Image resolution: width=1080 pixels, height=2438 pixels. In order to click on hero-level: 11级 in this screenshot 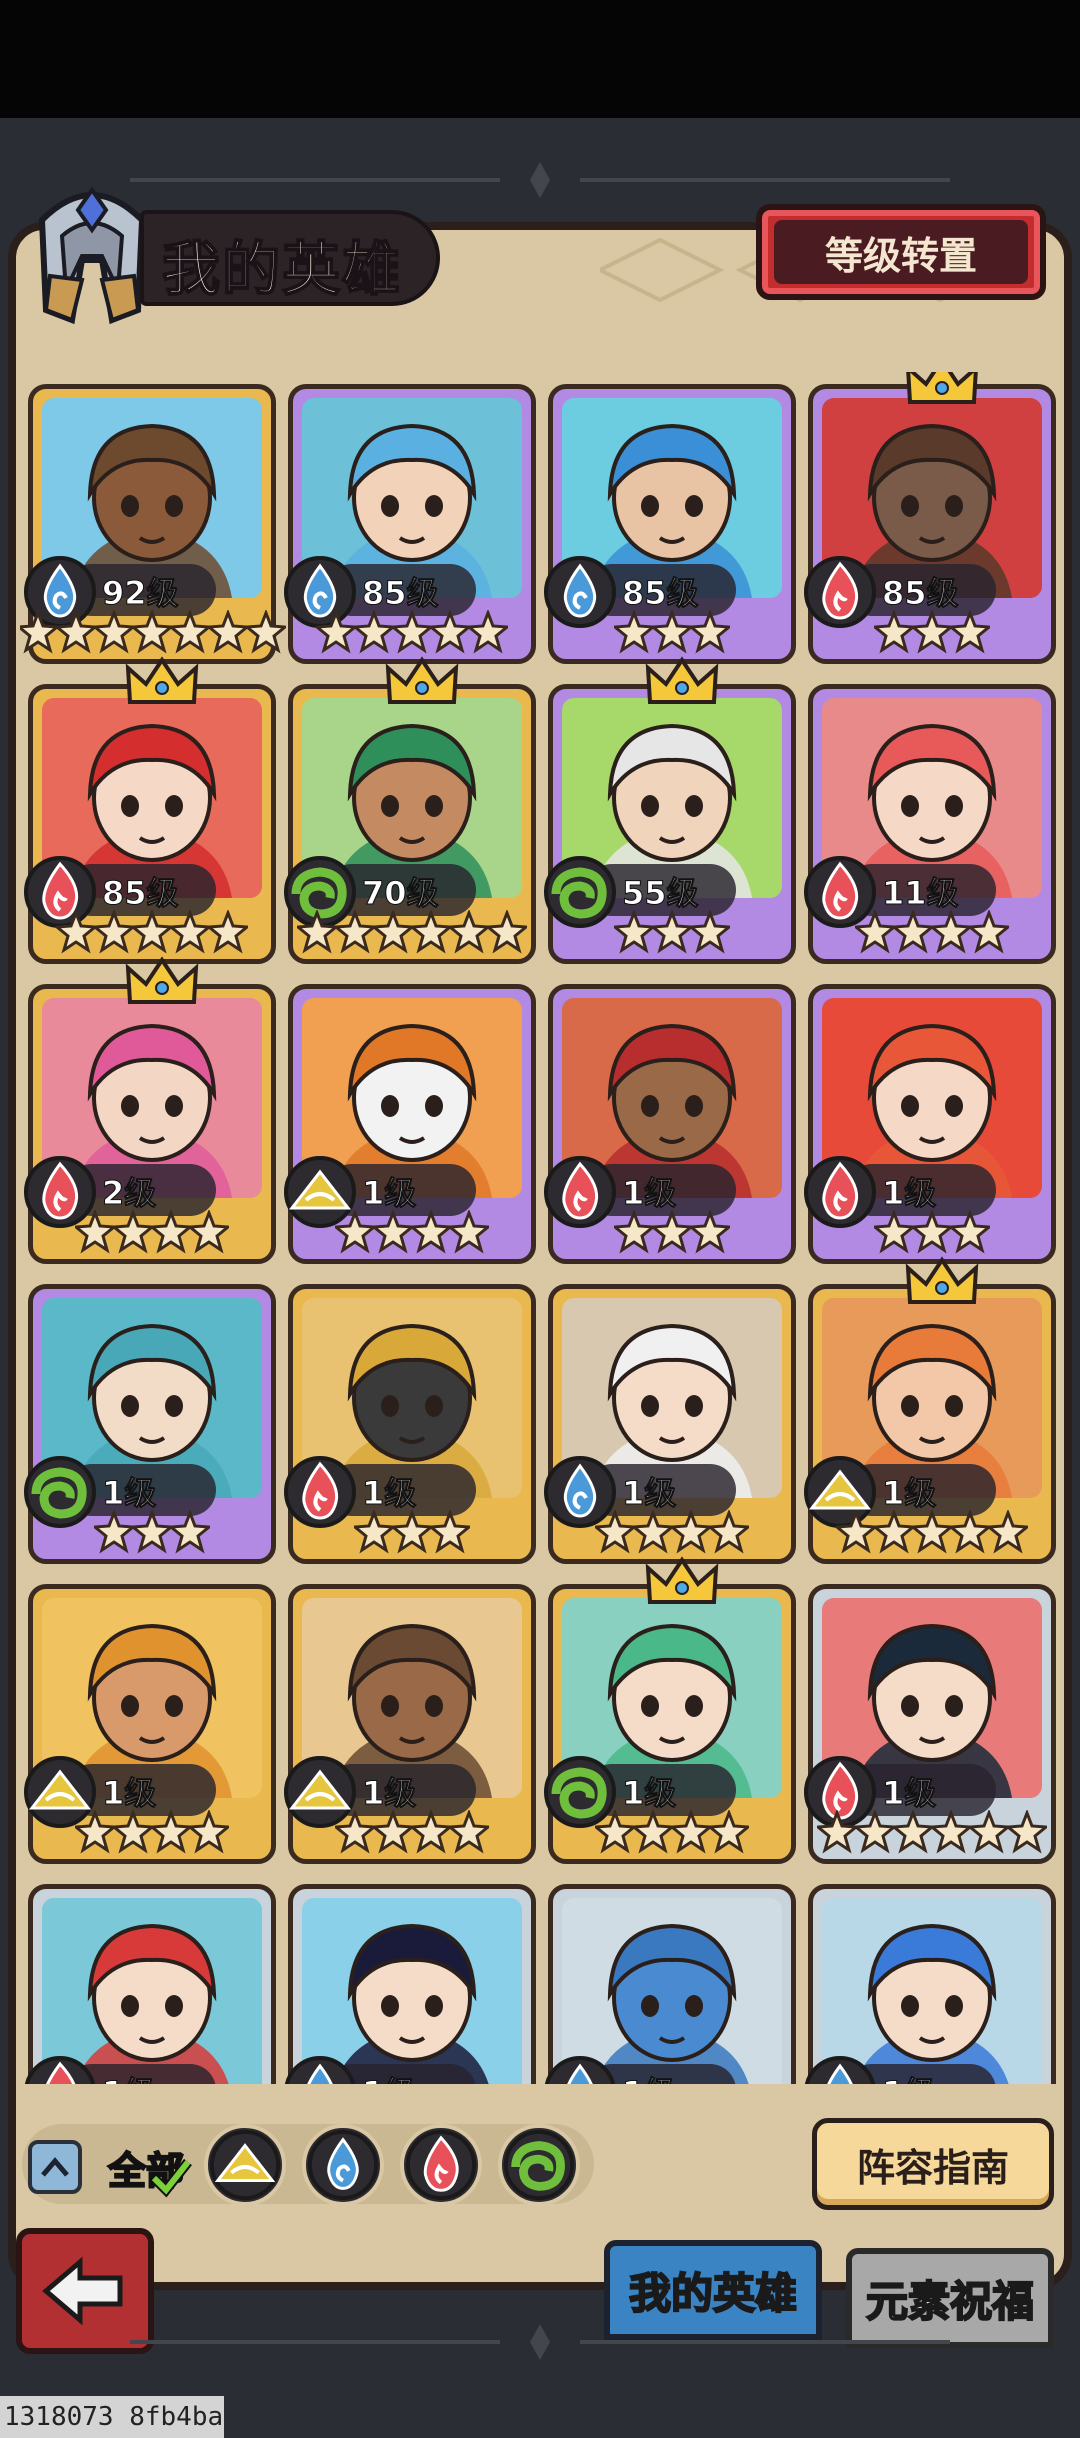, I will do `click(921, 893)`.